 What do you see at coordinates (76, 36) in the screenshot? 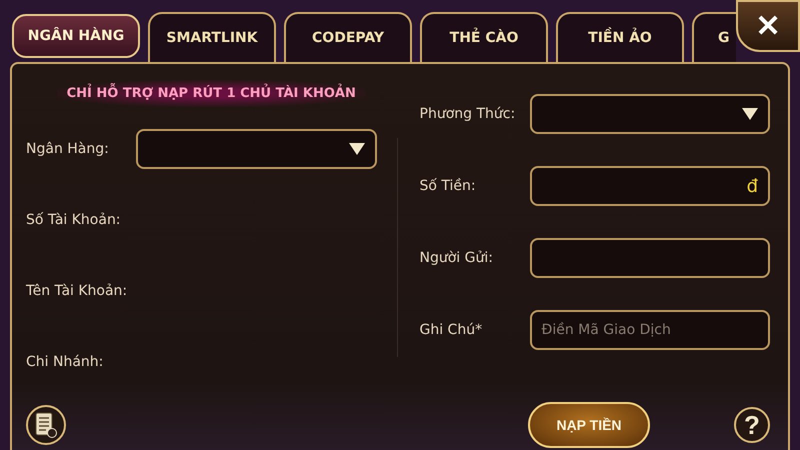
I see `tab: NGÂN HÀNG` at bounding box center [76, 36].